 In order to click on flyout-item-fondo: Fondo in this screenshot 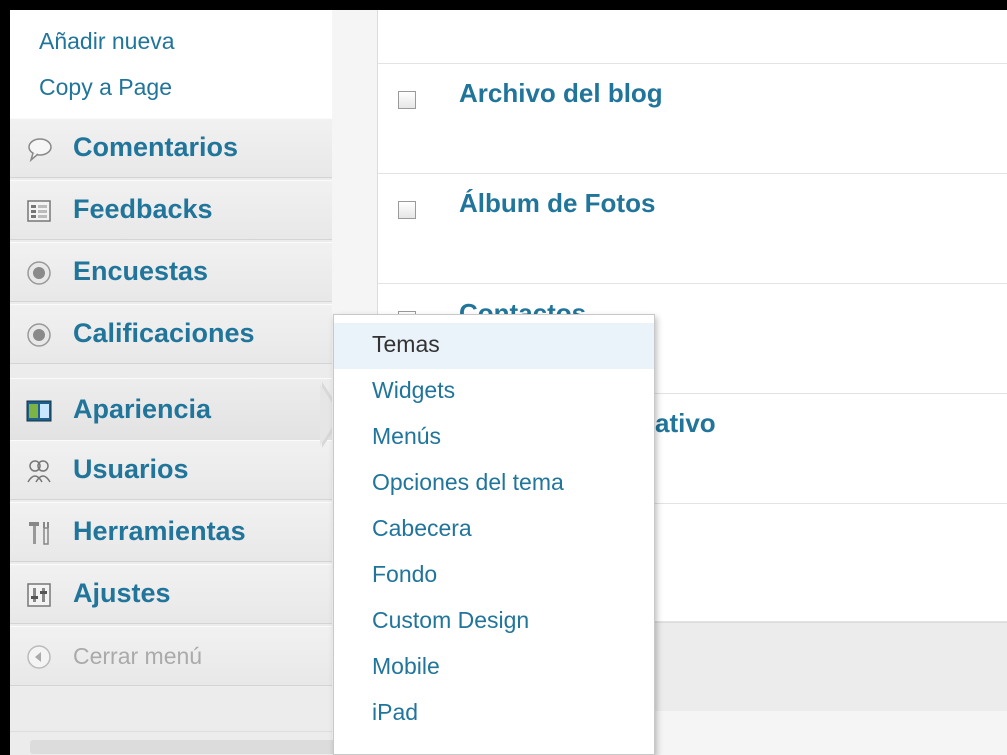, I will do `click(494, 576)`.